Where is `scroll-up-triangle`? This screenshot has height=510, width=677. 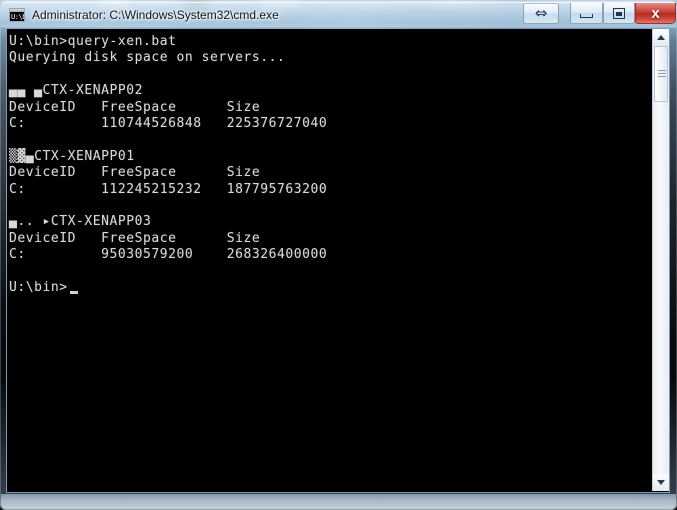
scroll-up-triangle is located at coordinates (661, 37).